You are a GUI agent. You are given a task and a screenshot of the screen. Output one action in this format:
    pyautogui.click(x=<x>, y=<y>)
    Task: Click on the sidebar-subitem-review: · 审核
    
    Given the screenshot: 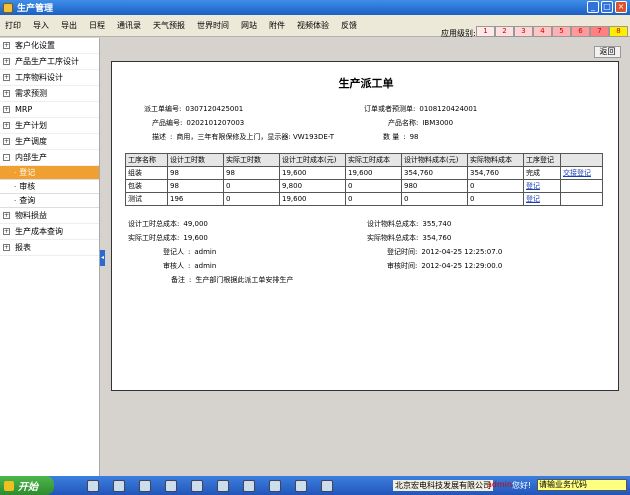 What is the action you would take?
    pyautogui.click(x=49, y=187)
    